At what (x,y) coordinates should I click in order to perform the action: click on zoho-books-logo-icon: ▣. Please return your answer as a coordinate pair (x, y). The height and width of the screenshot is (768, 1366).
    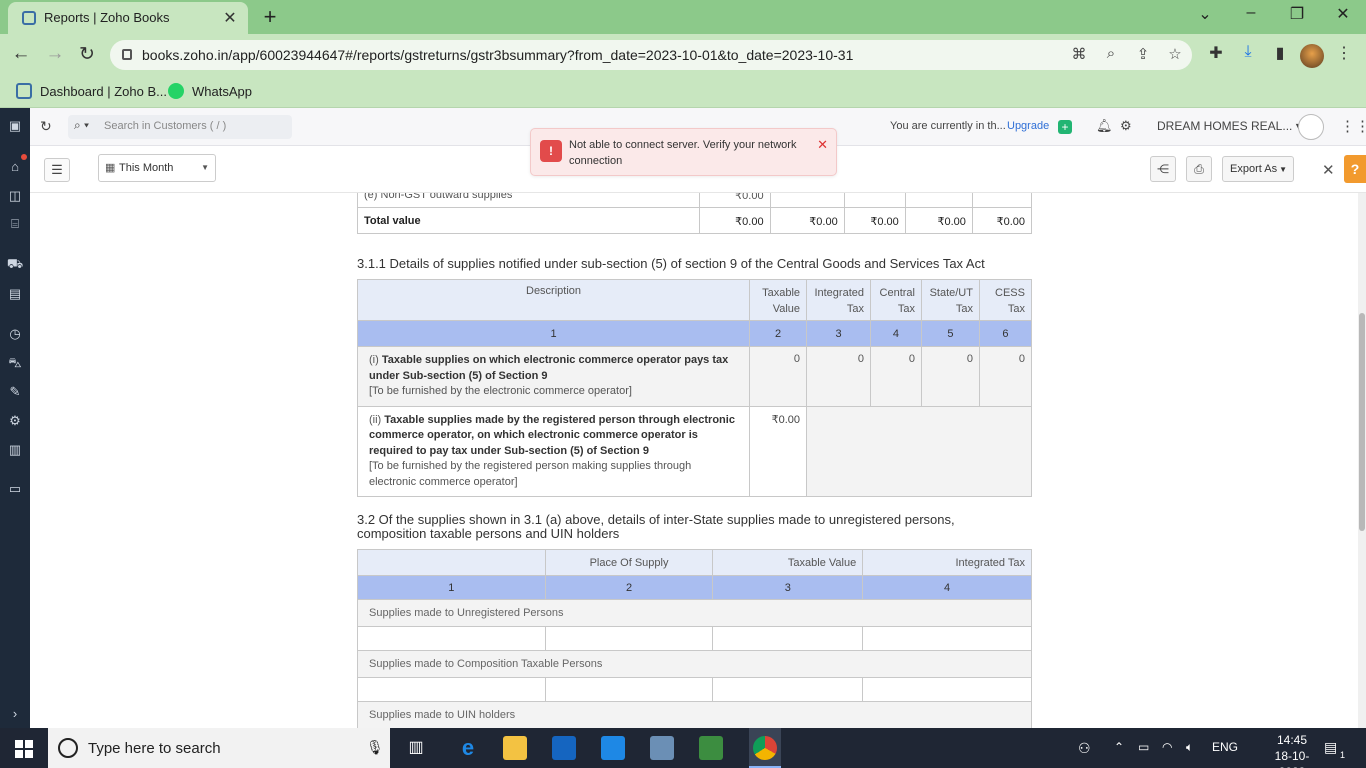
    Looking at the image, I should click on (15, 126).